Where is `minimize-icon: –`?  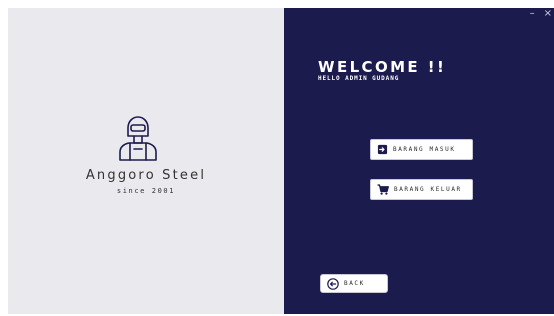
minimize-icon: – is located at coordinates (532, 14).